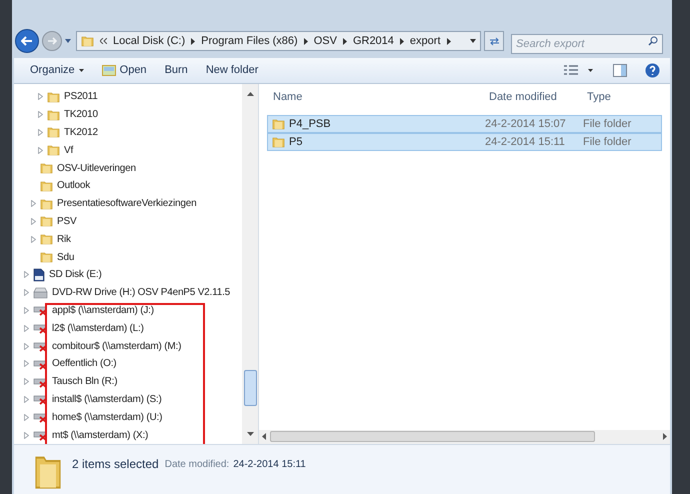  Describe the element at coordinates (295, 142) in the screenshot. I see `file-name: P5` at that location.